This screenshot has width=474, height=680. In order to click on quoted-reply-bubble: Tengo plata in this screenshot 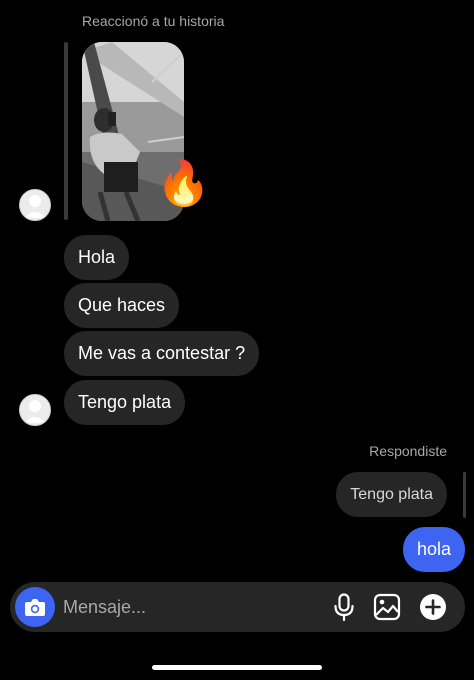, I will do `click(391, 494)`.